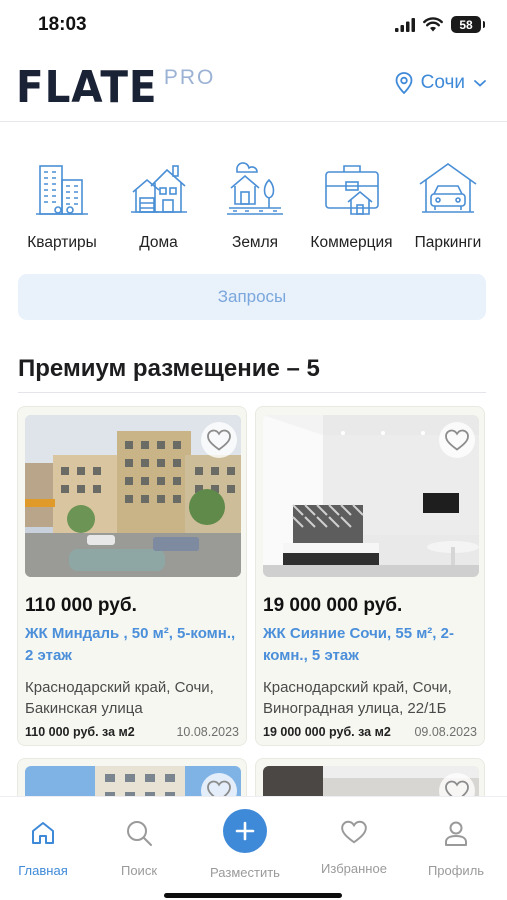  I want to click on requests-button: Запросы, so click(252, 297).